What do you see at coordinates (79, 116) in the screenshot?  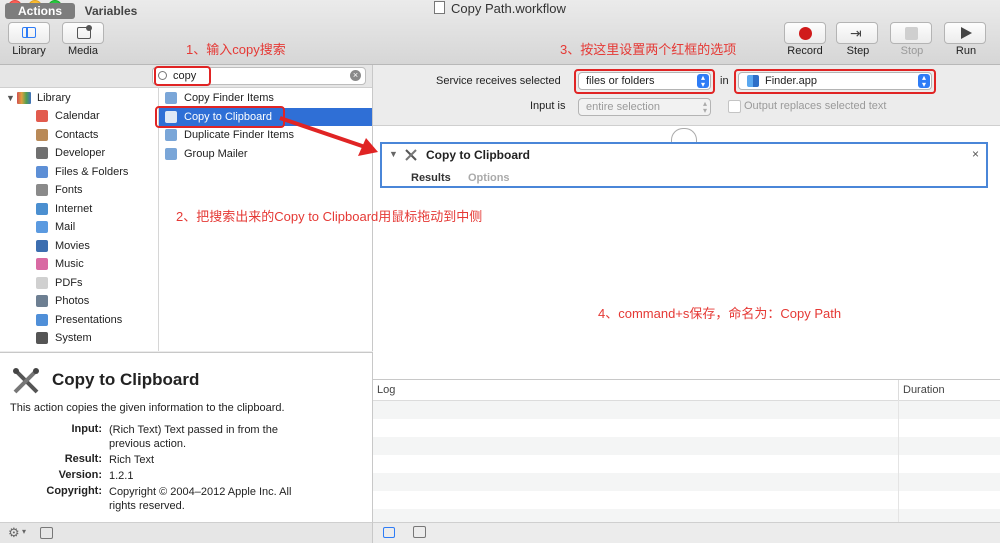 I see `library-item: Calendar` at bounding box center [79, 116].